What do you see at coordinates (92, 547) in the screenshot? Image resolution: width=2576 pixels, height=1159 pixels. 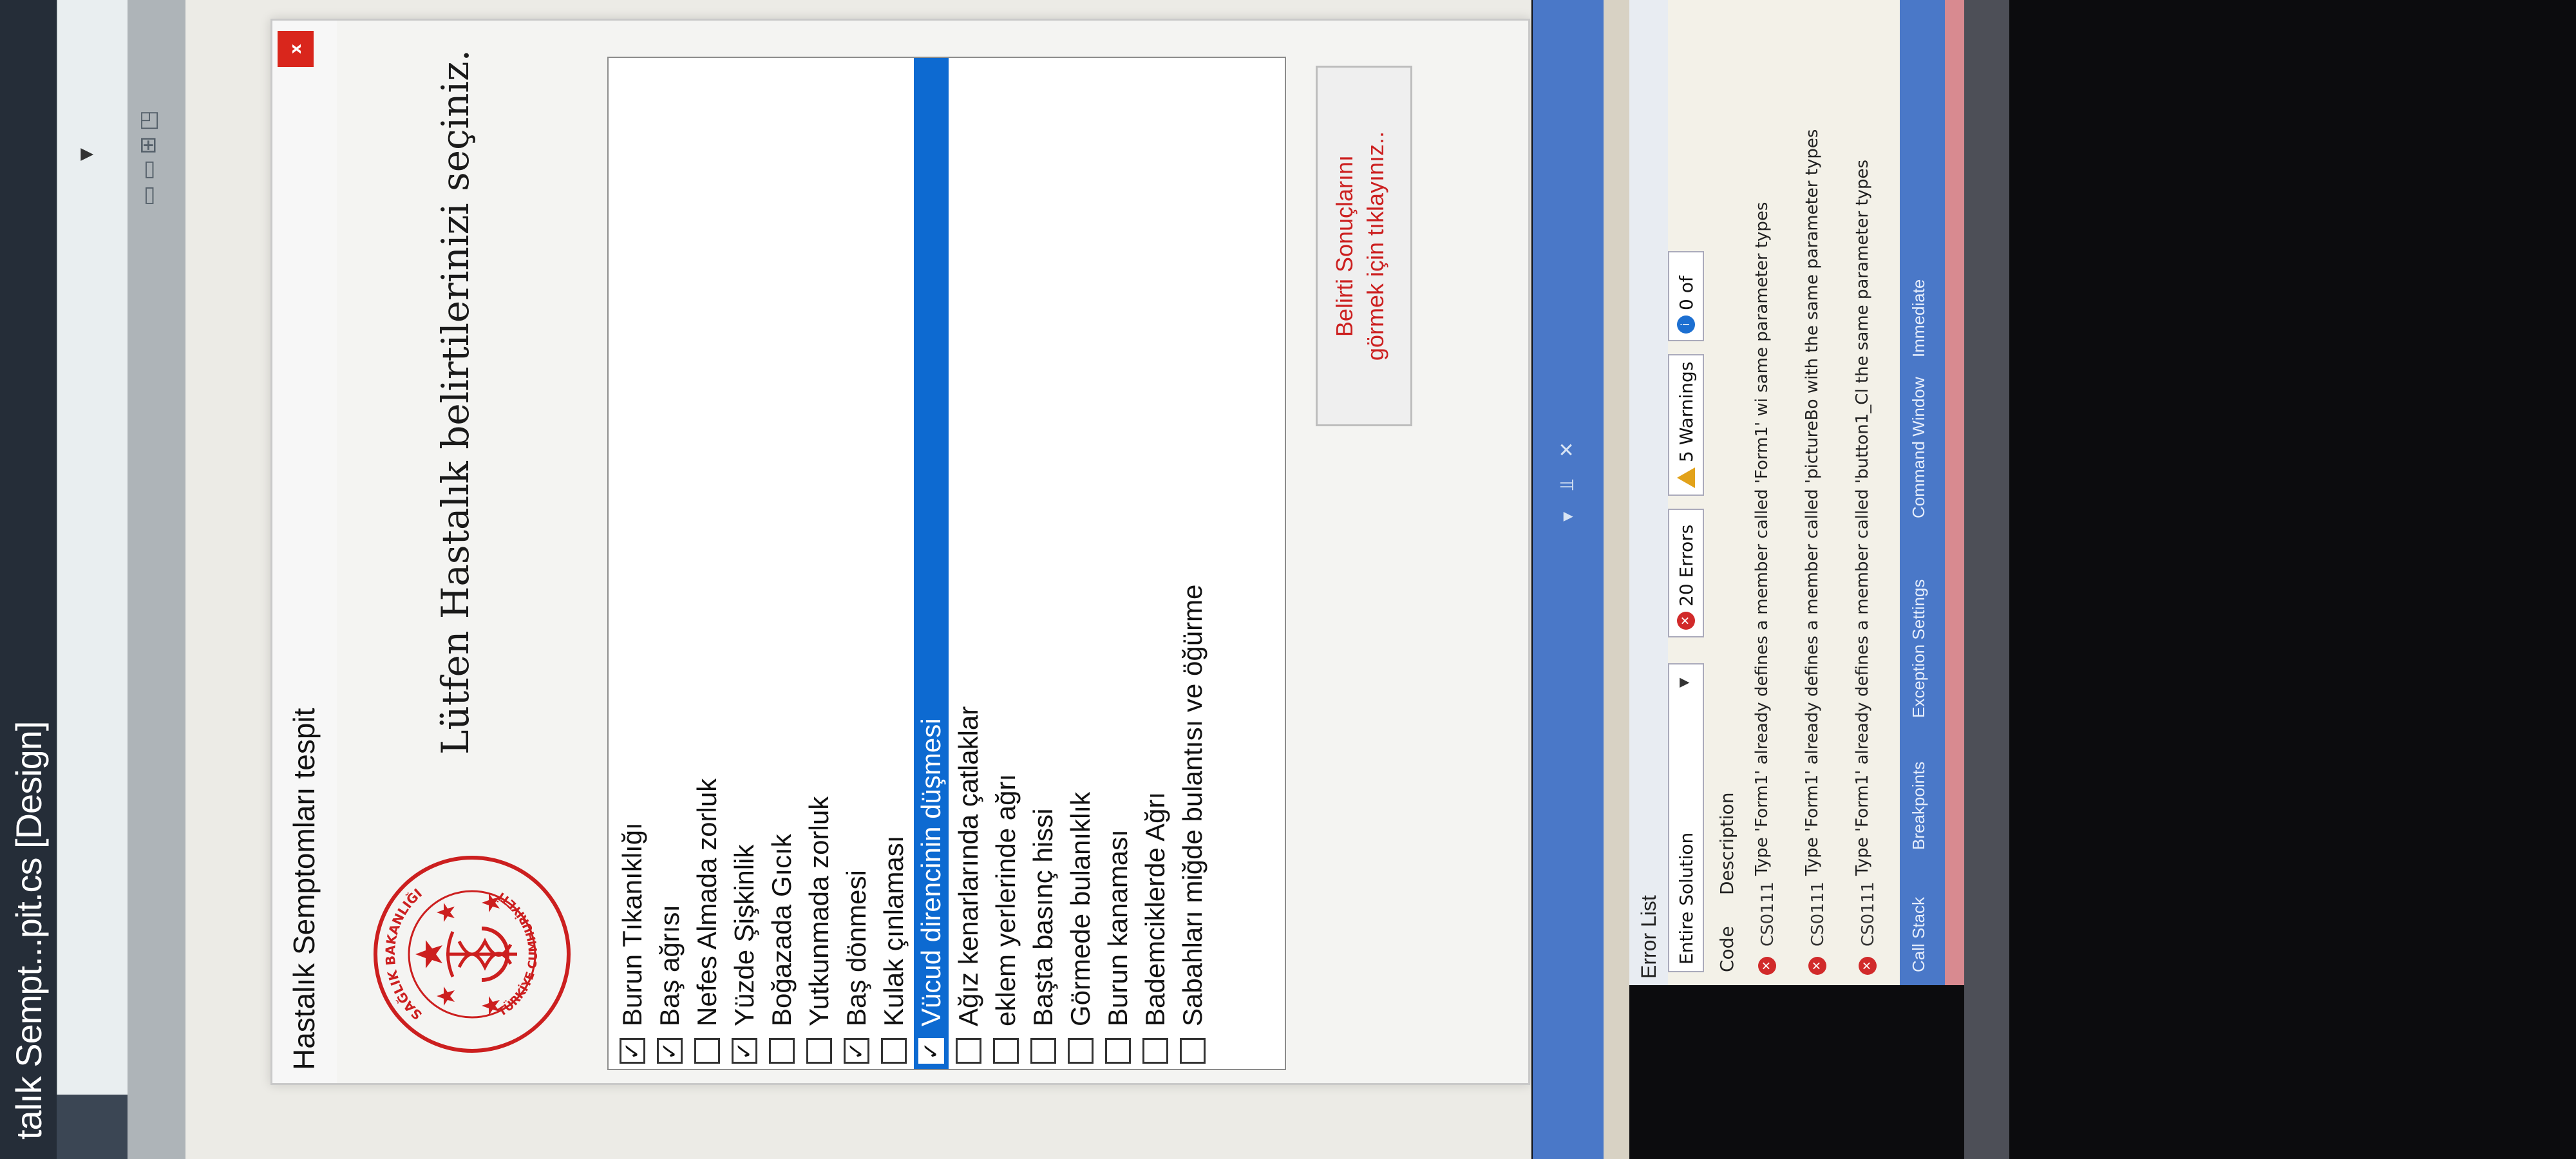 I see `members-dropdown: ▼` at bounding box center [92, 547].